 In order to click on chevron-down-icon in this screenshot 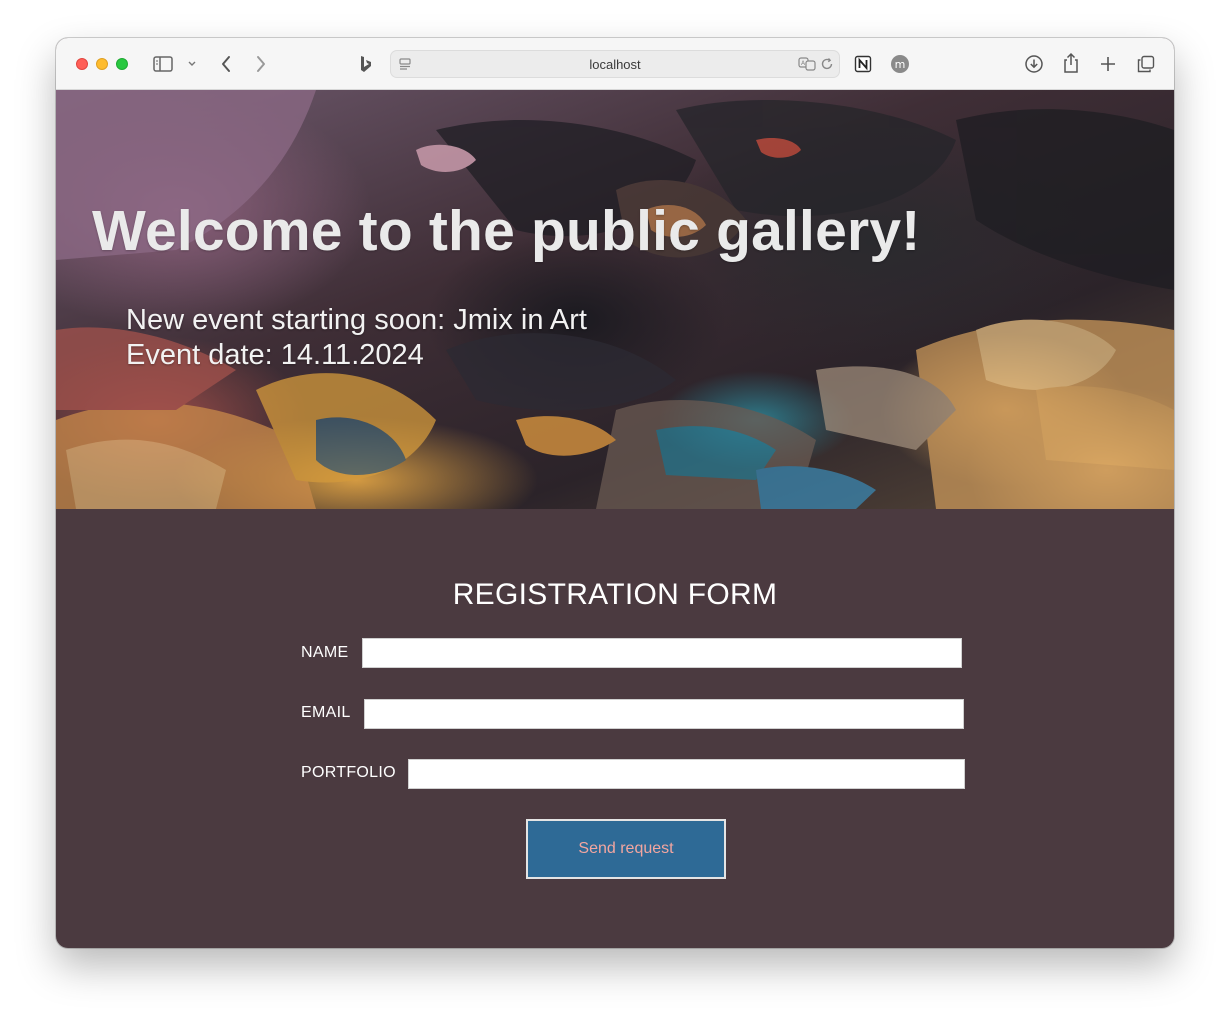, I will do `click(192, 64)`.